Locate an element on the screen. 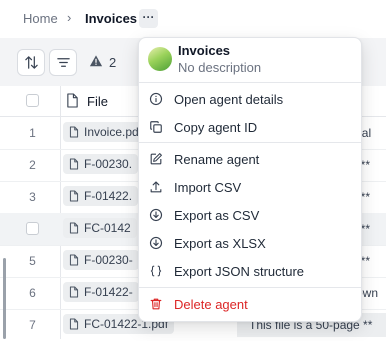  menu-item-label: Copy agent ID is located at coordinates (216, 127).